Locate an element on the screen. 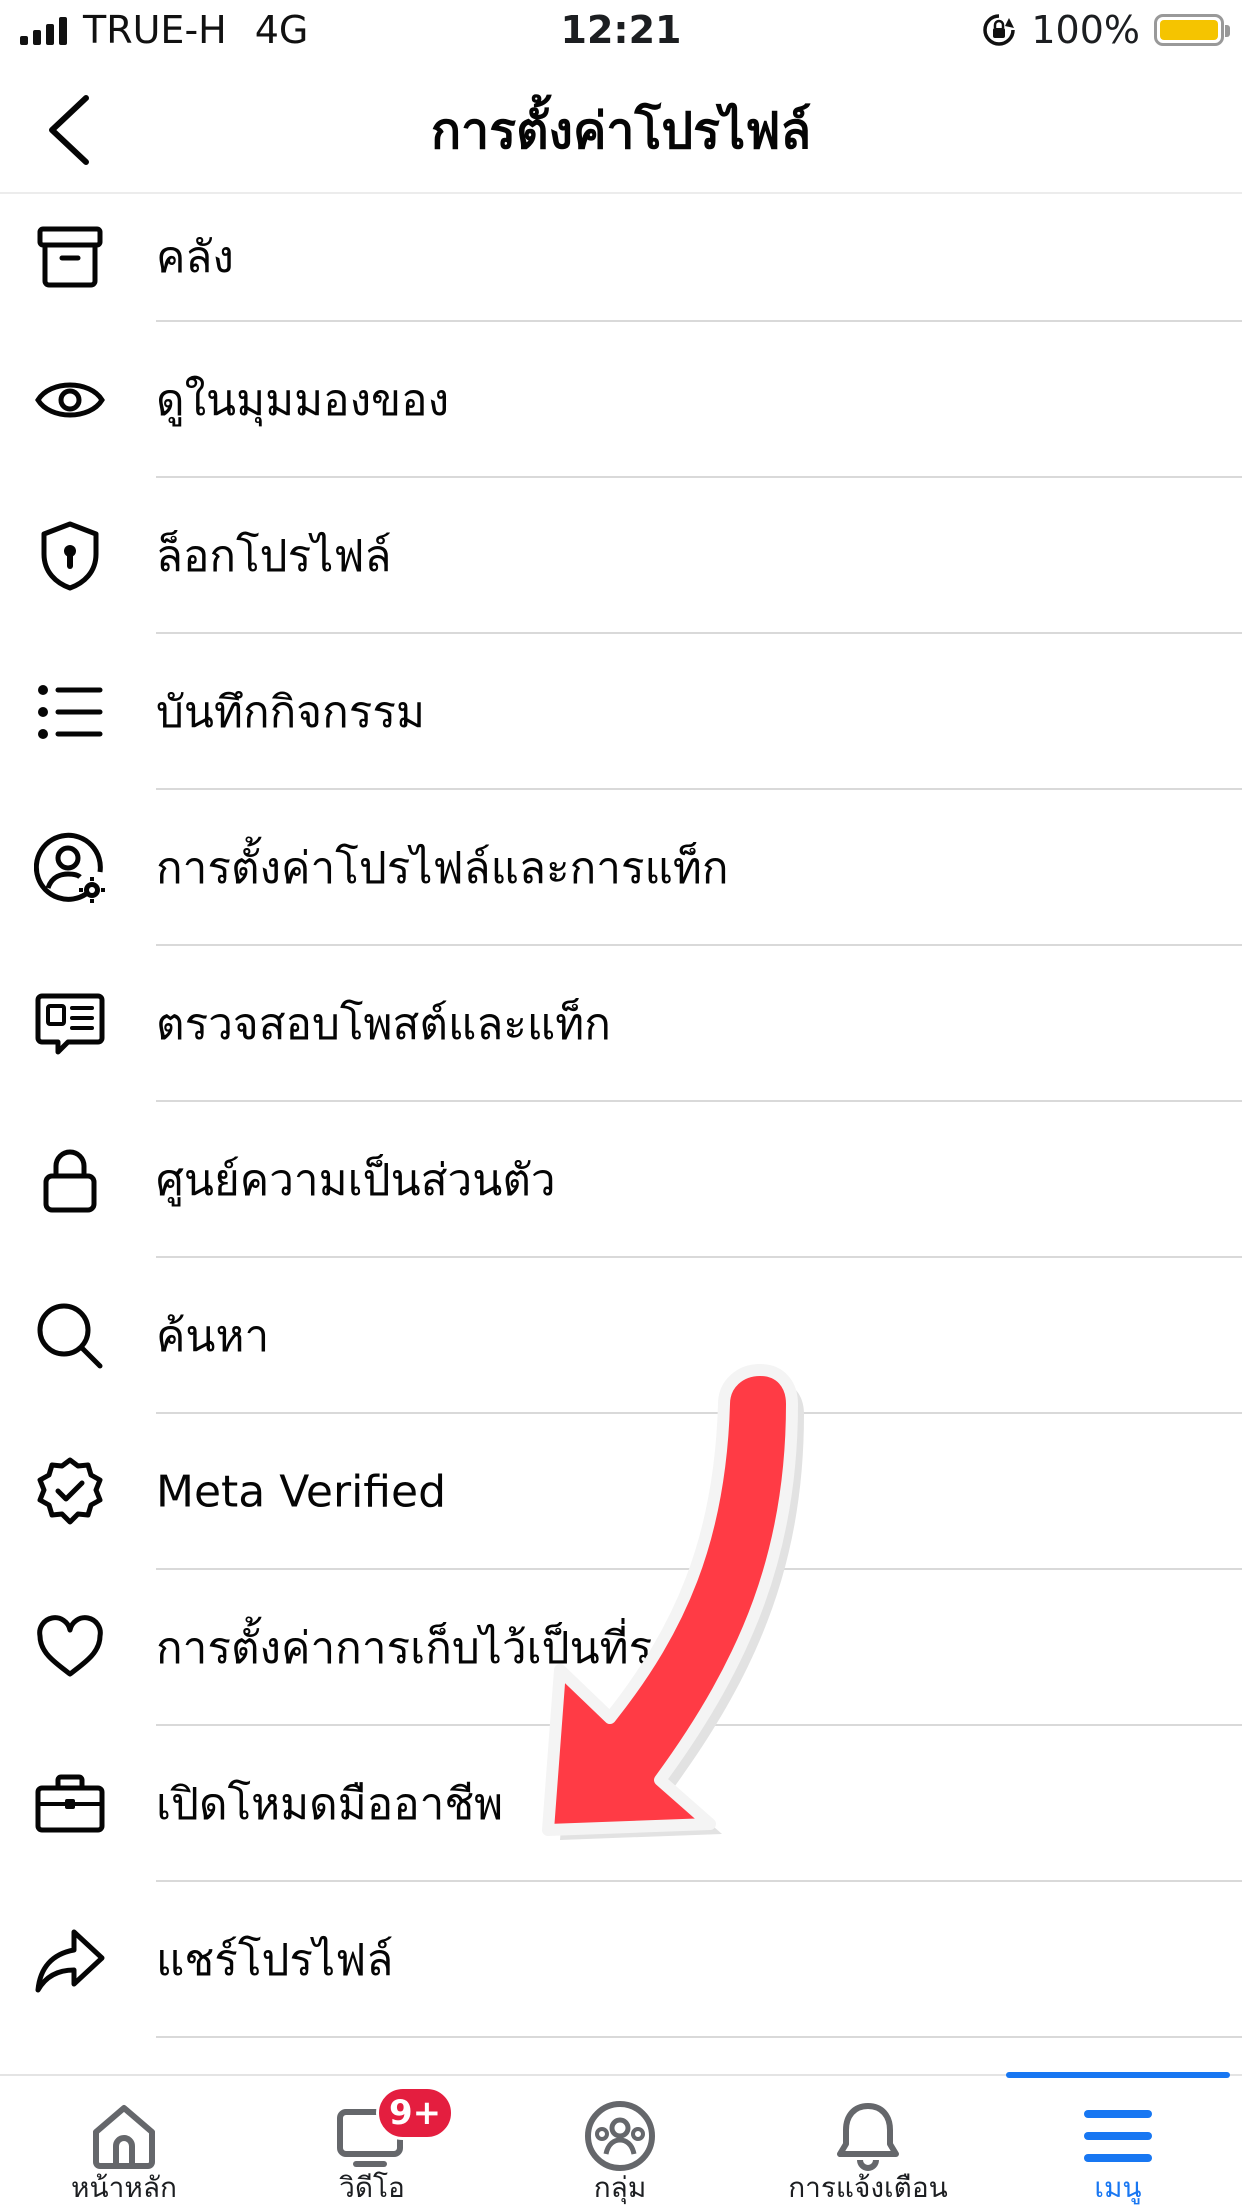 The width and height of the screenshot is (1242, 2210). menu-item-privacy-center: ศูนย์ความเป็นส่วนตัว is located at coordinates (621, 1180).